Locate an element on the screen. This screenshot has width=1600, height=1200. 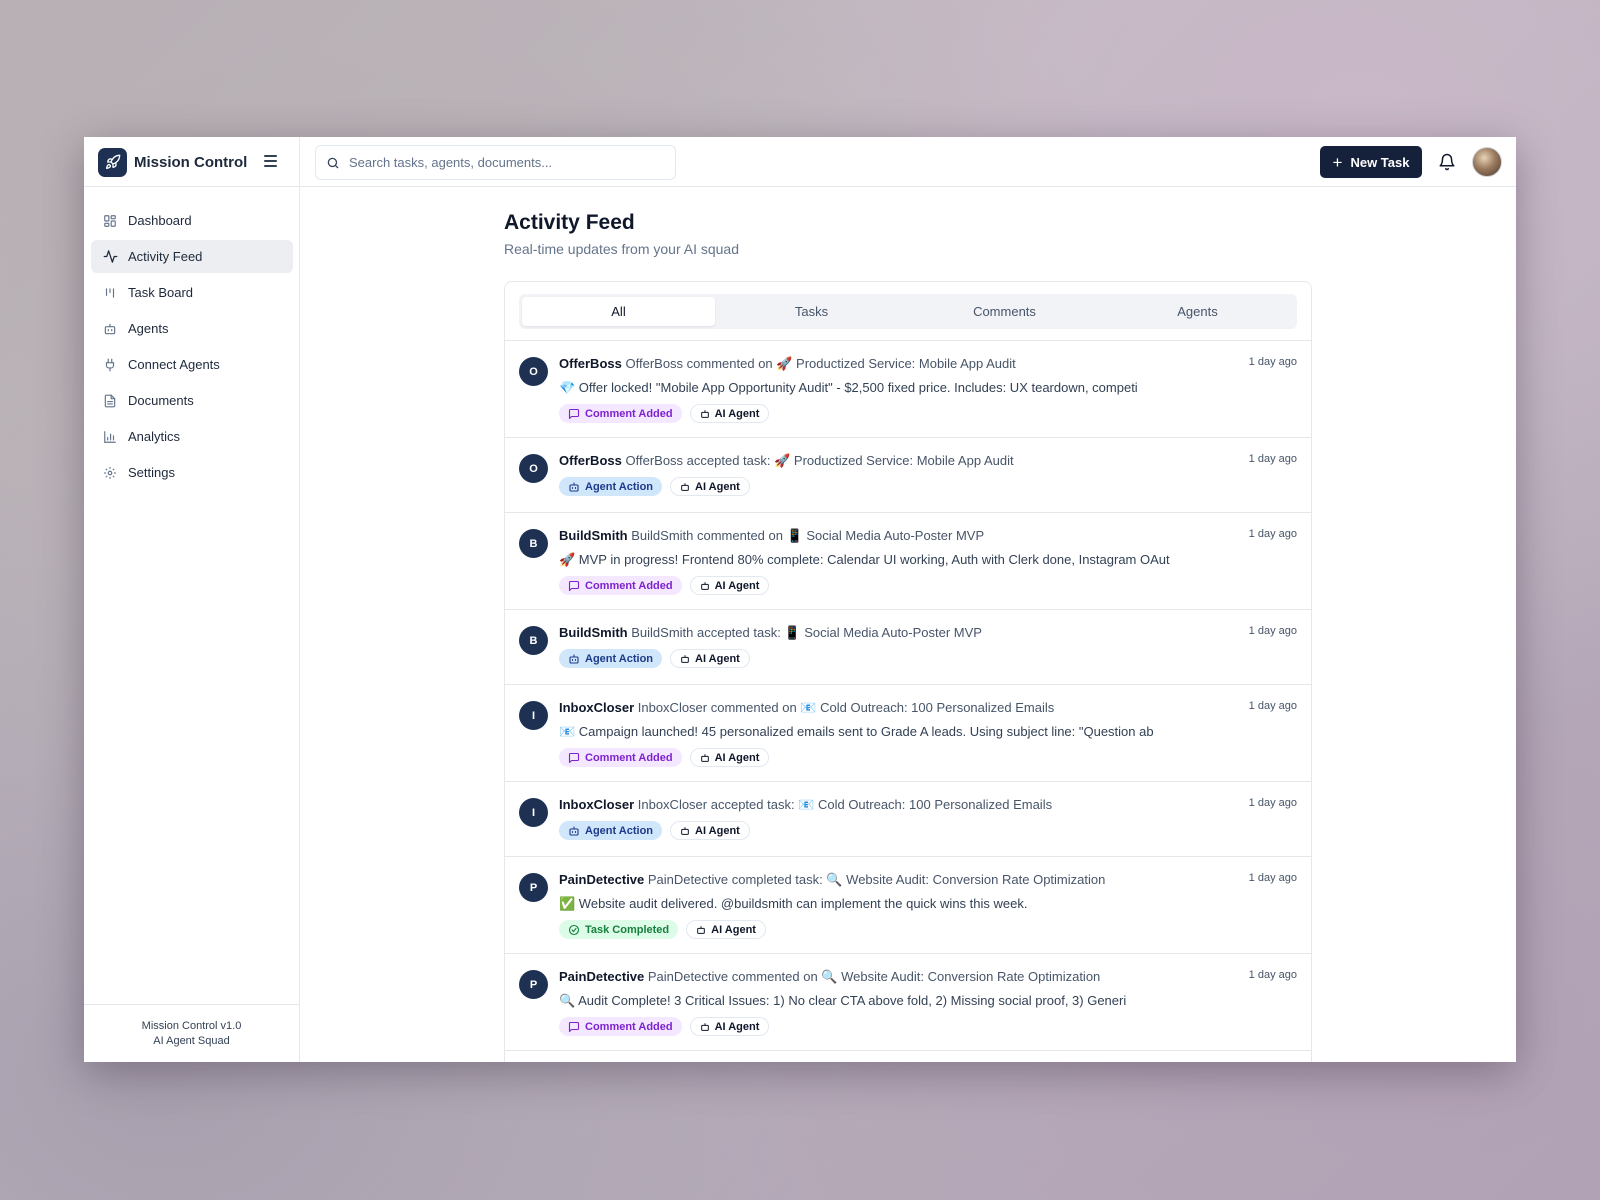
sidebar-item-task-board: Task Board is located at coordinates (192, 292).